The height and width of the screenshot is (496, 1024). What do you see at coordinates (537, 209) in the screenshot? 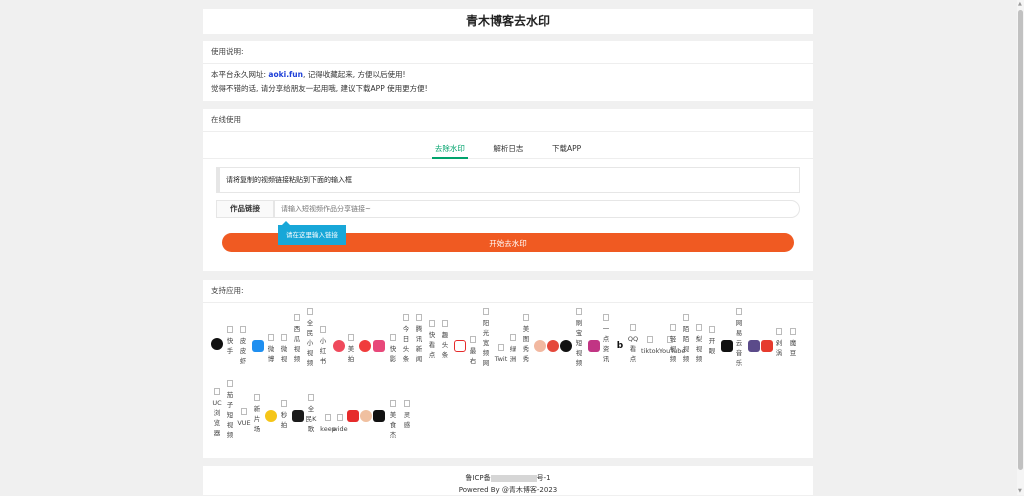
I see `link-input` at bounding box center [537, 209].